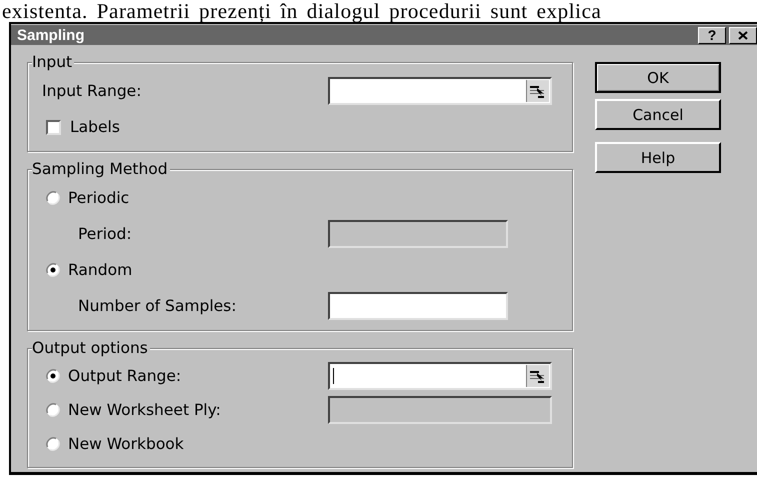  I want to click on help-button: ?, so click(712, 35).